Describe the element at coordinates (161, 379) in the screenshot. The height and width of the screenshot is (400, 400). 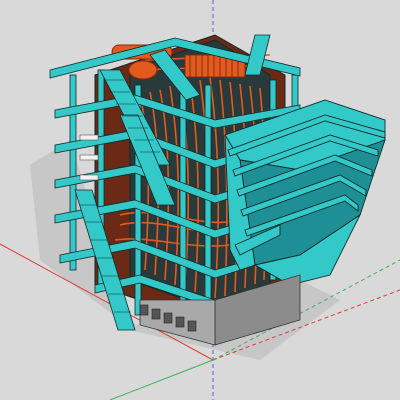
I see `green-axis` at that location.